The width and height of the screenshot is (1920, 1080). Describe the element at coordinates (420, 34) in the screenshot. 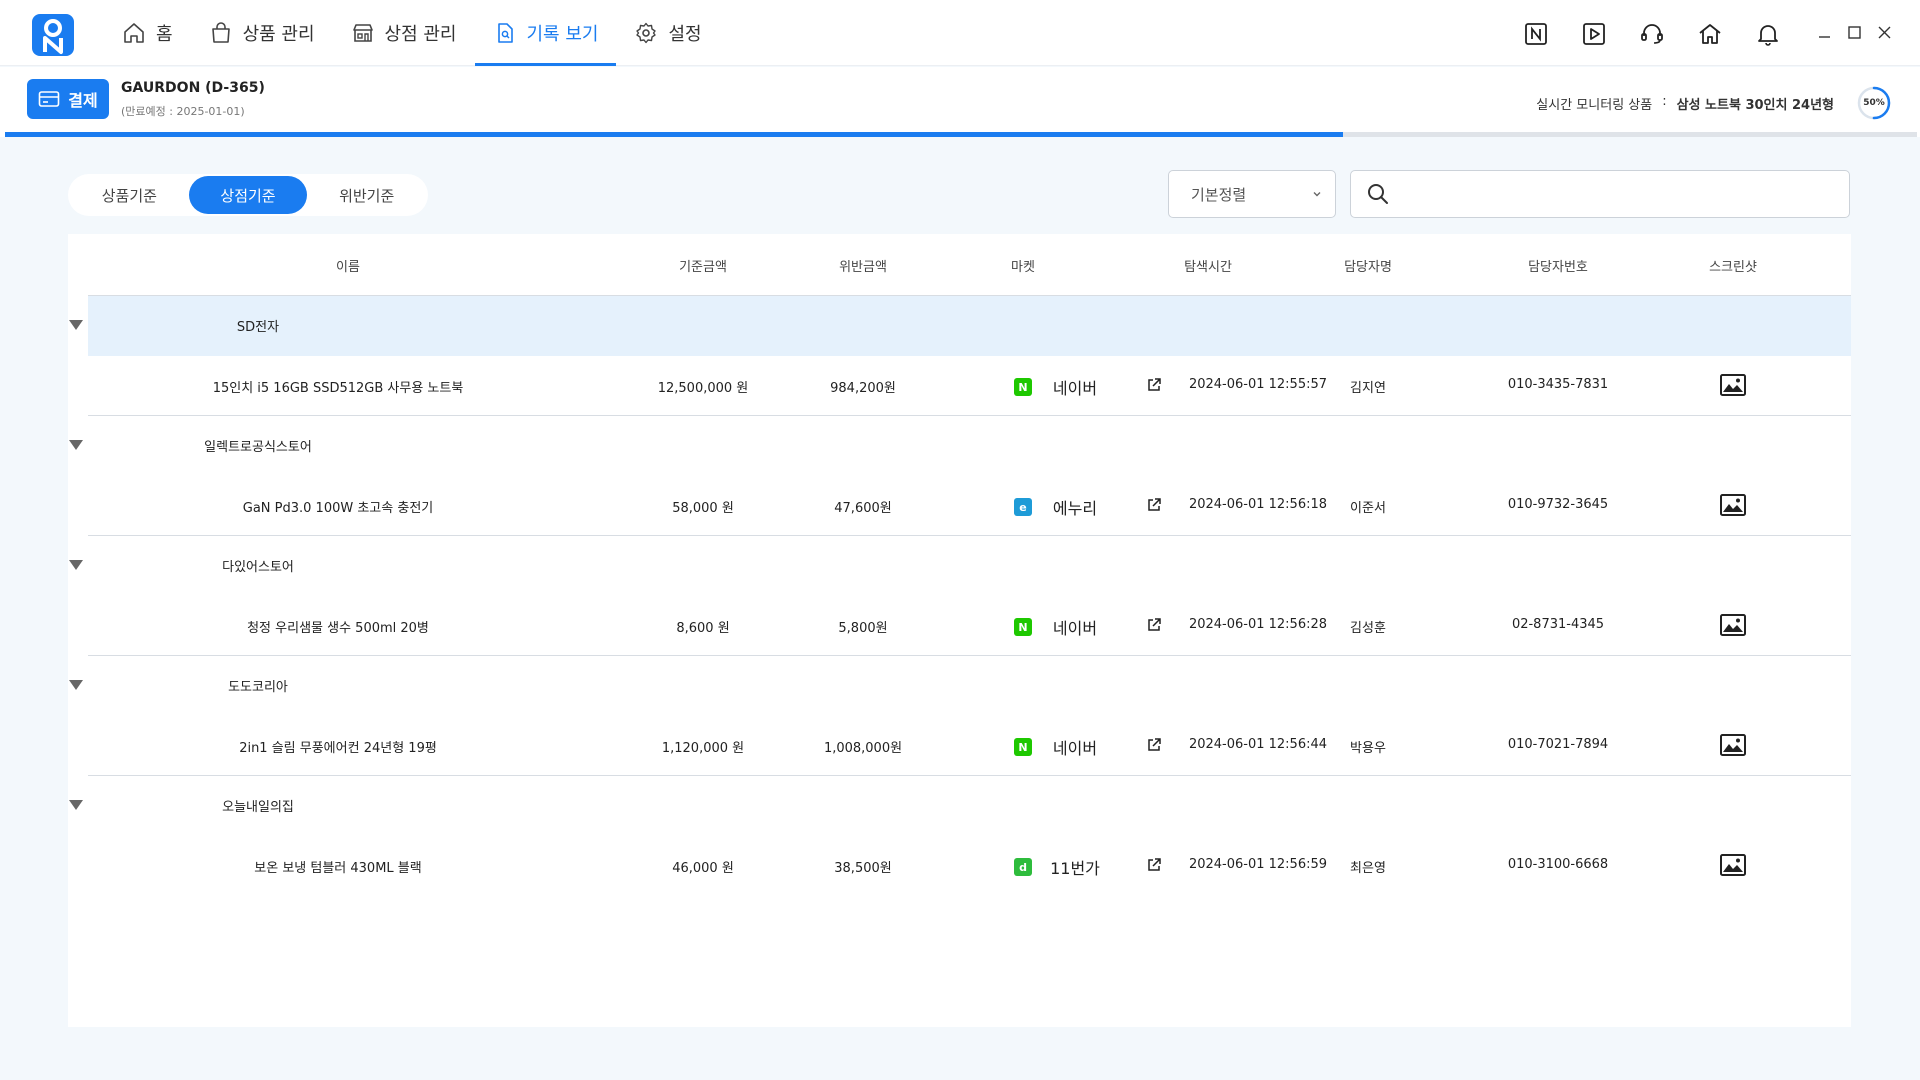

I see `nav-item-label: 상점 관리` at that location.